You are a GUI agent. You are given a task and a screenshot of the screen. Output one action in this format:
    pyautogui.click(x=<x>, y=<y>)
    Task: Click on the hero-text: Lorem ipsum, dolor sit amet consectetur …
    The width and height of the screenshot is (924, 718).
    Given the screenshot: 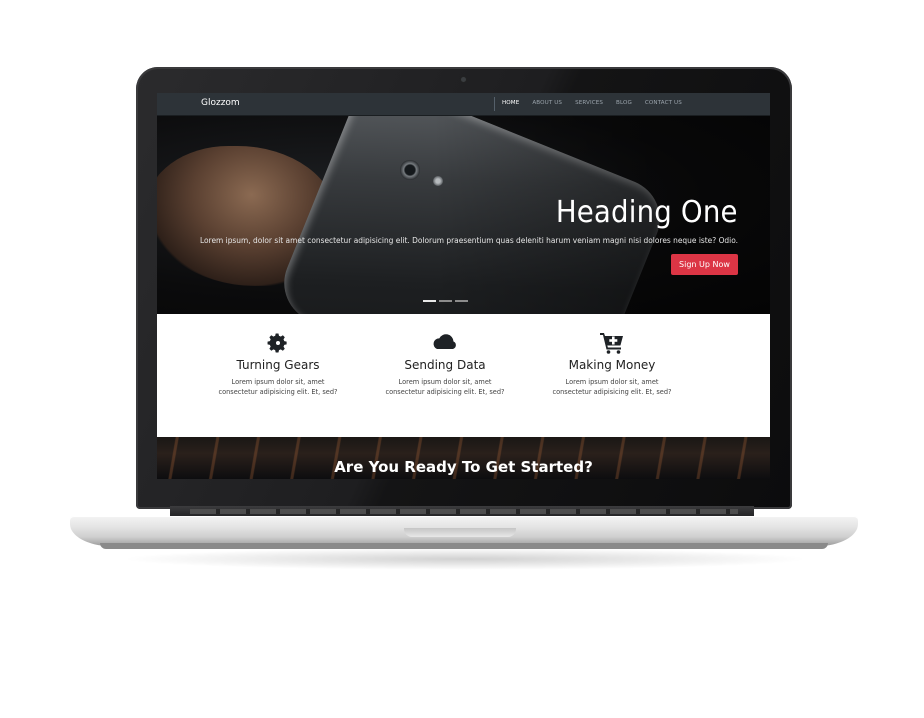 What is the action you would take?
    pyautogui.click(x=468, y=240)
    